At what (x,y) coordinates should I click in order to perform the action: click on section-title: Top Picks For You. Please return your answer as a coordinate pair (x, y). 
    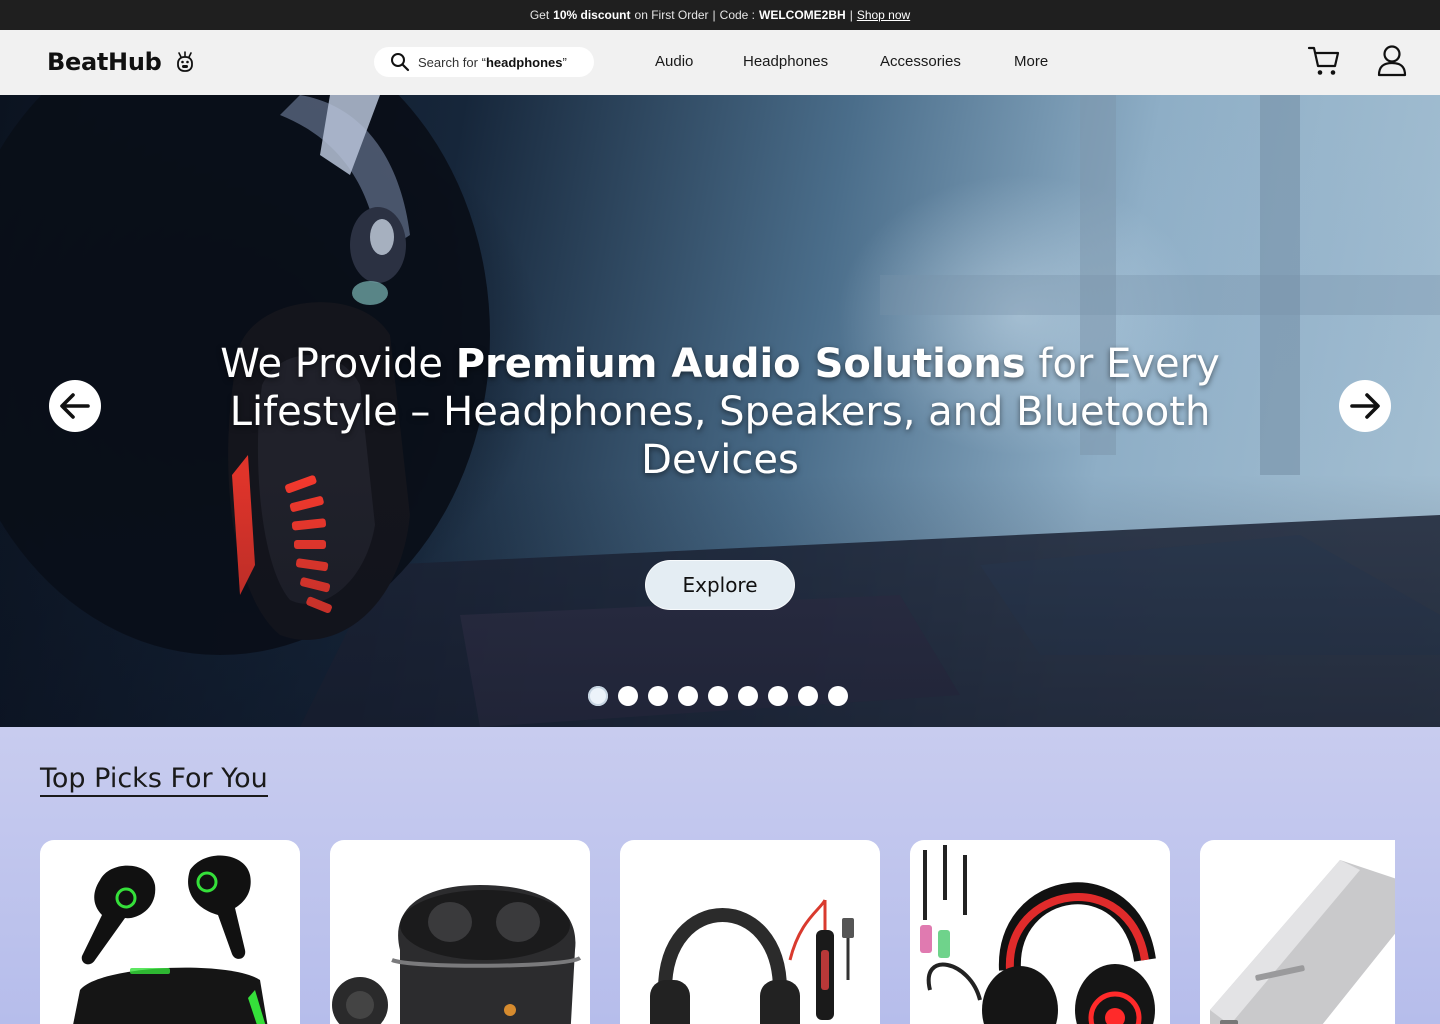
    Looking at the image, I should click on (154, 780).